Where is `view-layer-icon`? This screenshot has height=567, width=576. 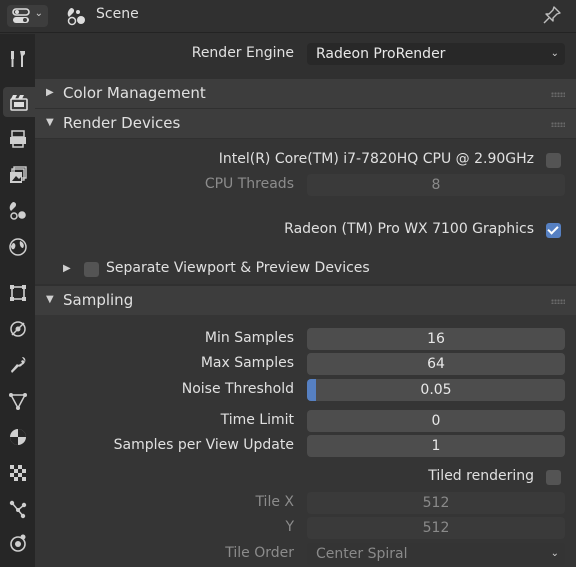
view-layer-icon is located at coordinates (18, 174).